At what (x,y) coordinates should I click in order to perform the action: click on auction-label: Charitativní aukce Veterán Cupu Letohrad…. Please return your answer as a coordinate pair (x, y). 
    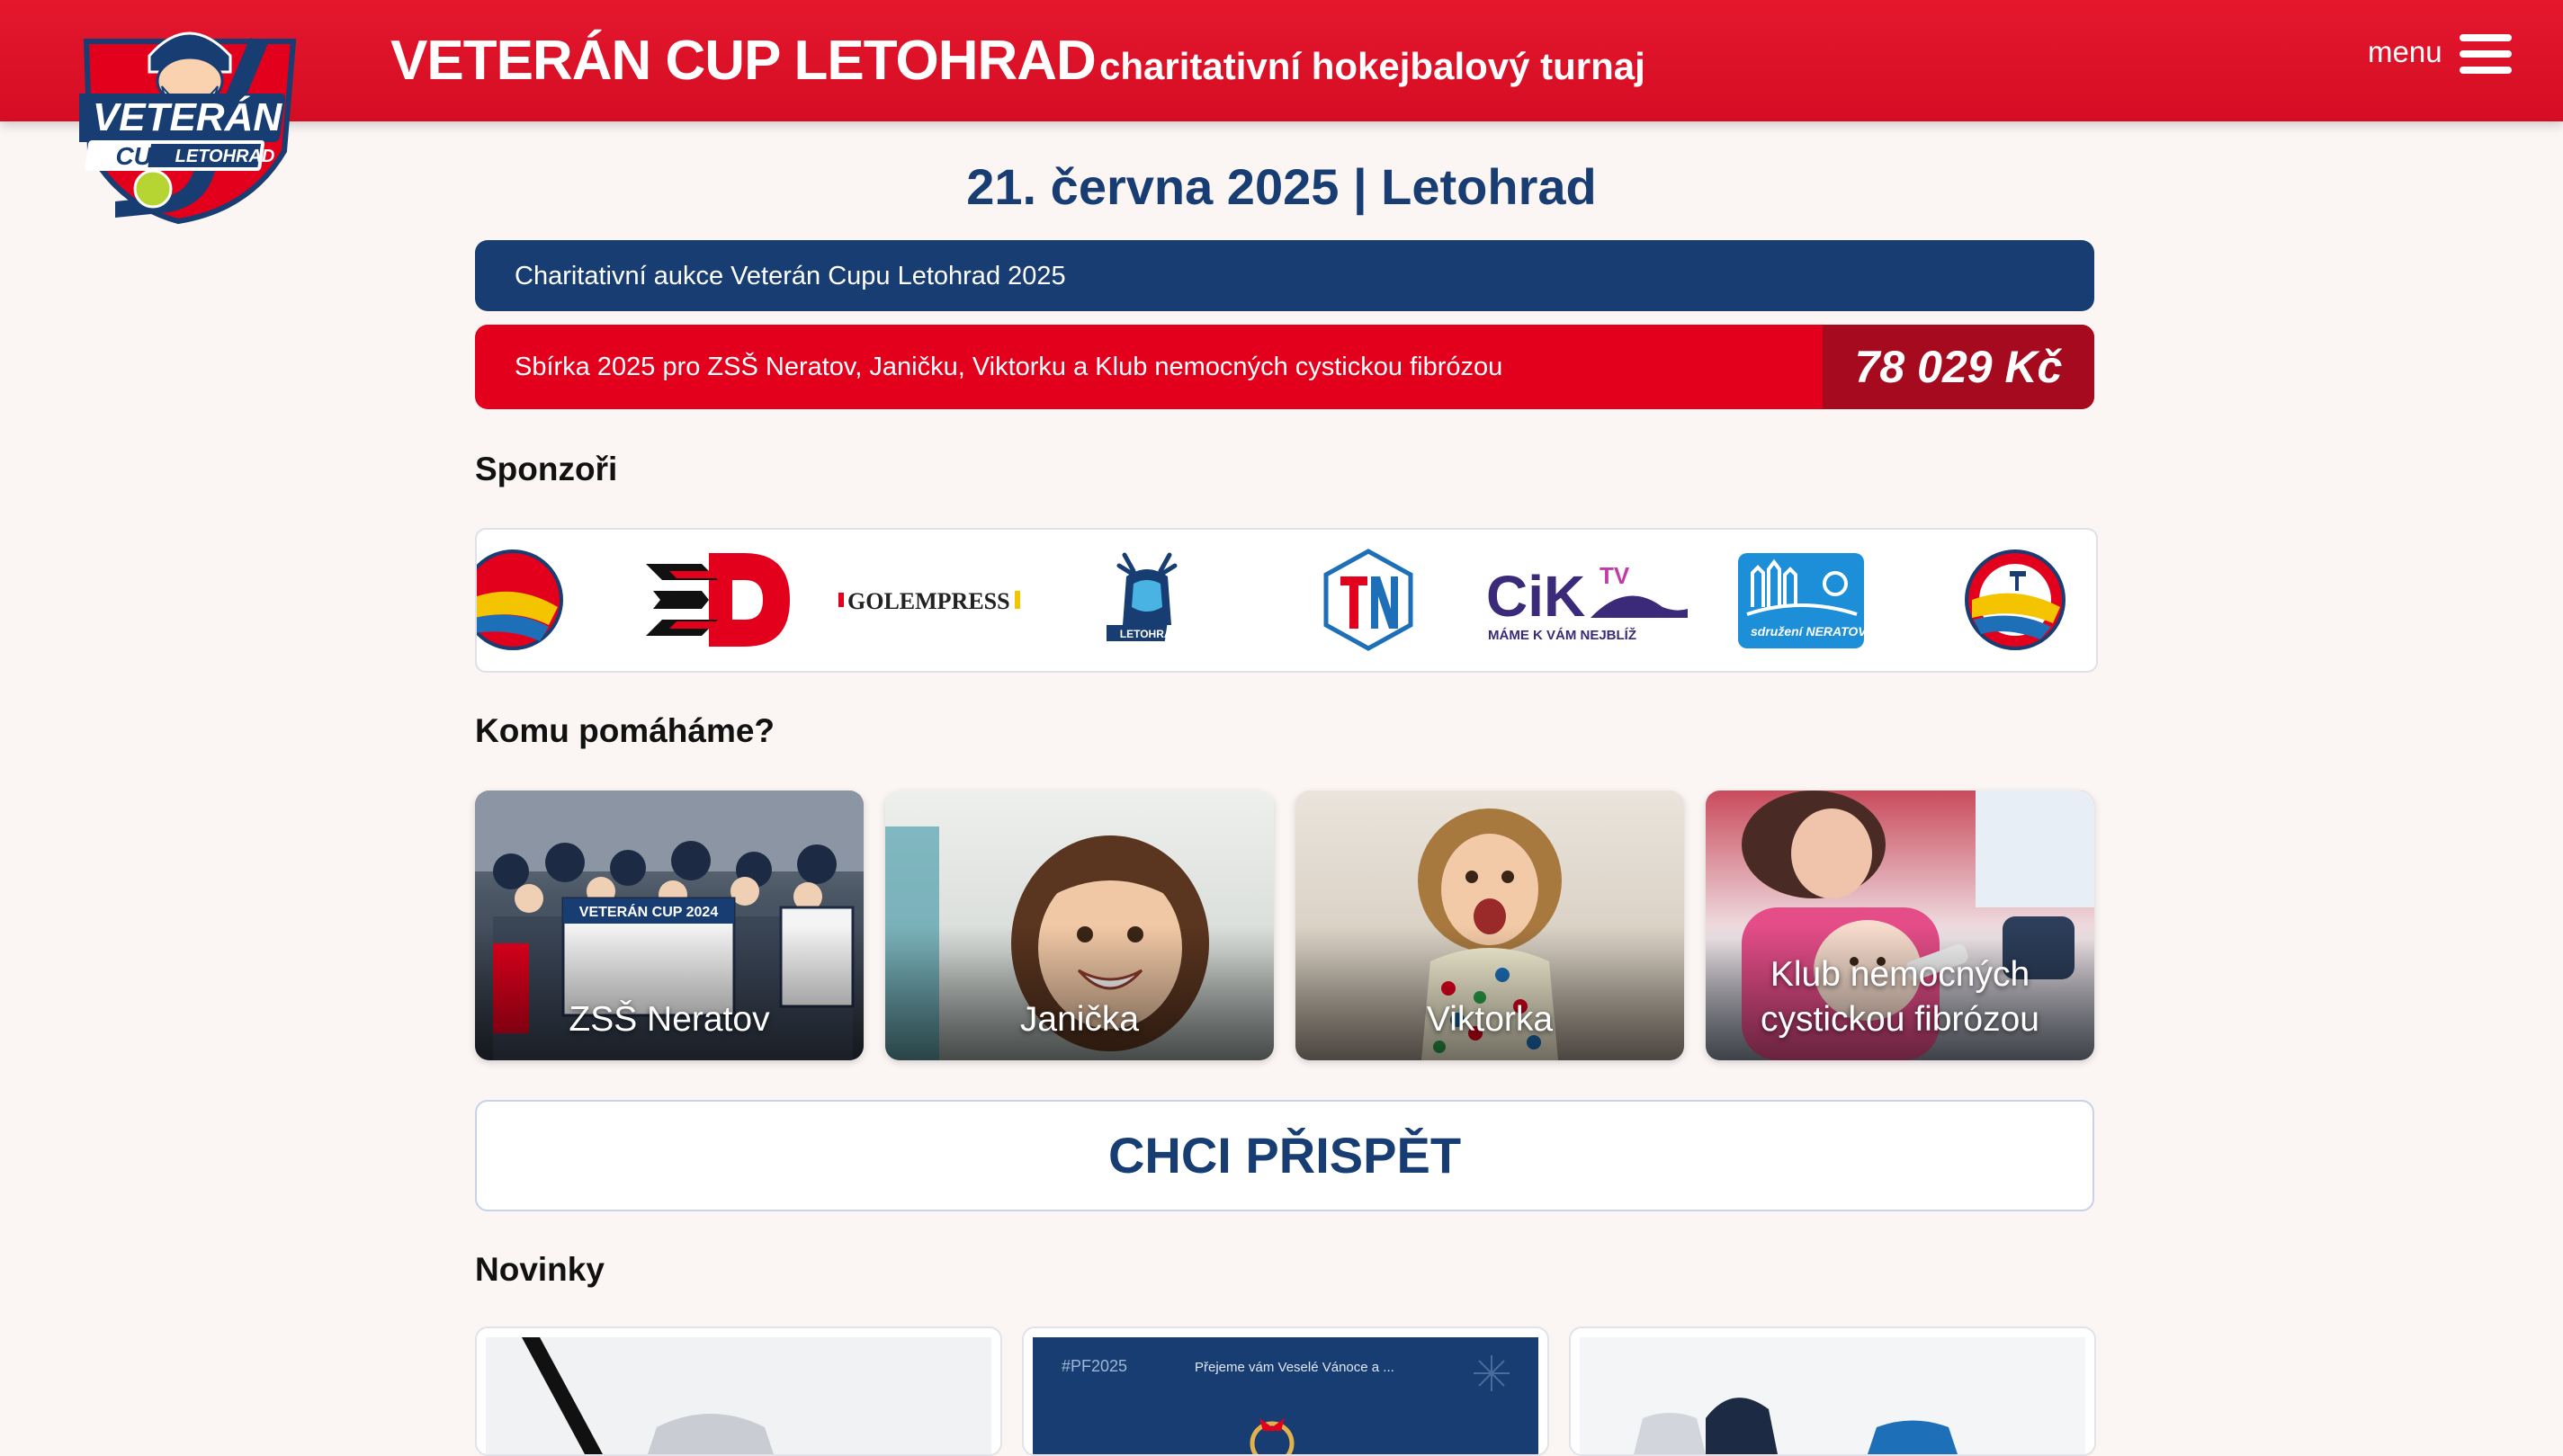
    Looking at the image, I should click on (790, 276).